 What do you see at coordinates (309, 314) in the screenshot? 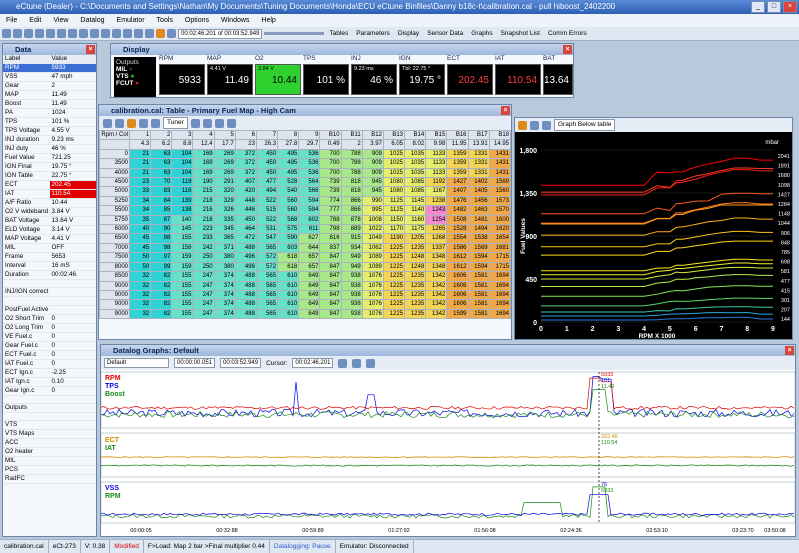
I see `map-cell: 649` at bounding box center [309, 314].